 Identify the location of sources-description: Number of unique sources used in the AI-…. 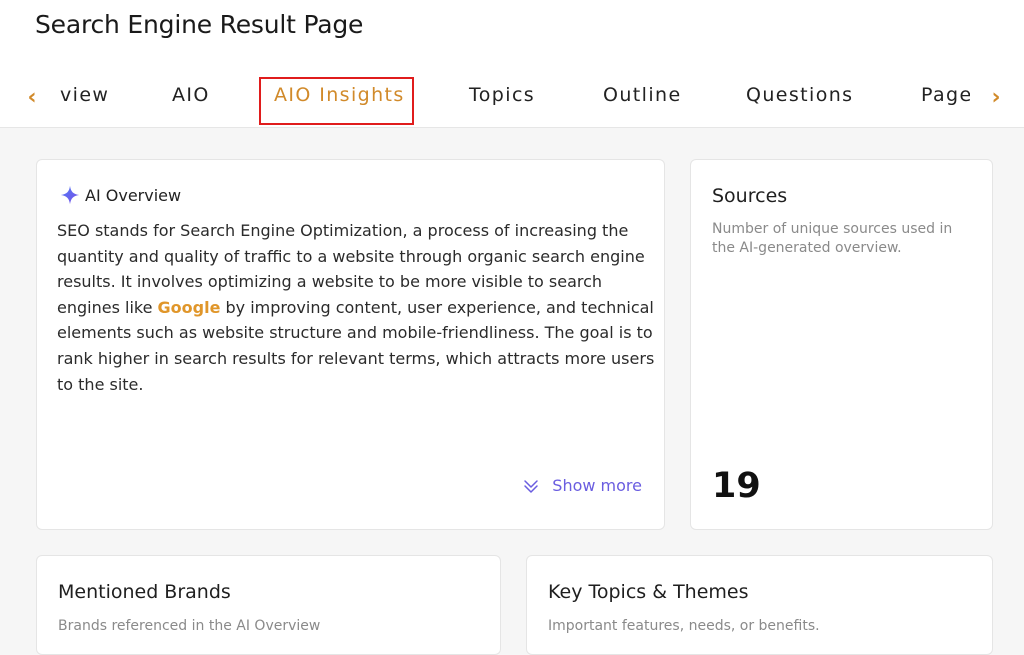
(832, 238).